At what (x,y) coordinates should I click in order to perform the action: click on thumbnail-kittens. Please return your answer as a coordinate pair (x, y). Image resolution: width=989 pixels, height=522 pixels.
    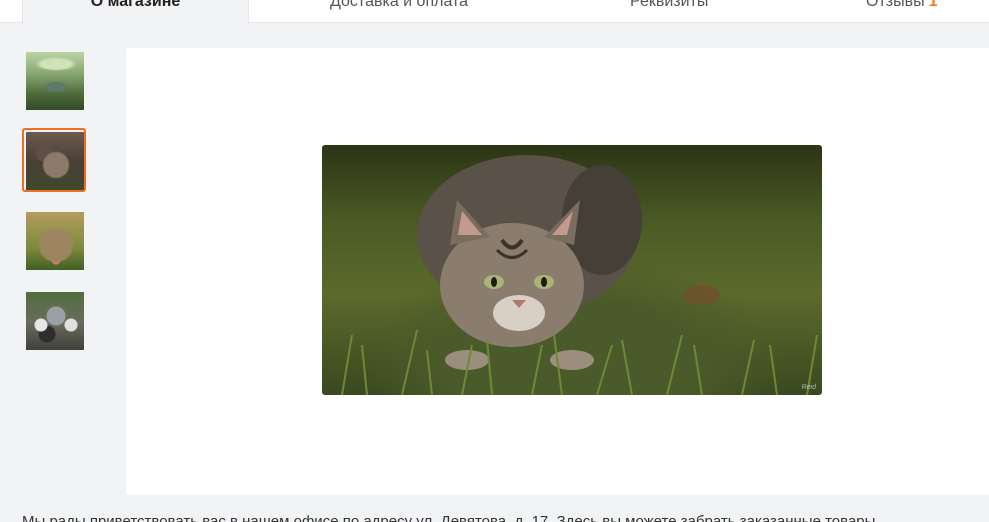
    Looking at the image, I should click on (54, 320).